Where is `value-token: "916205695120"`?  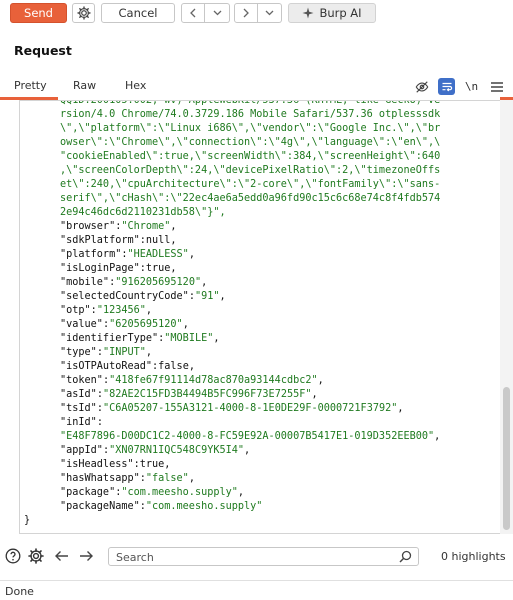
value-token: "916205695120" is located at coordinates (158, 282).